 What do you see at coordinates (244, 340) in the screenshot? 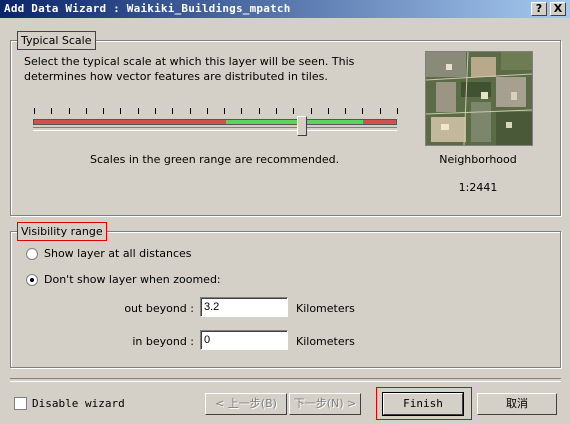
I see `in-beyond-input` at bounding box center [244, 340].